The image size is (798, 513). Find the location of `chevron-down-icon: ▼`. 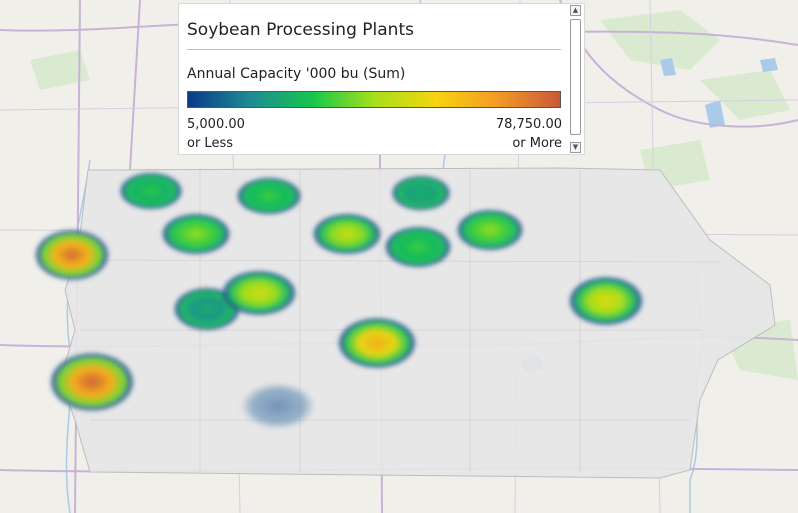

chevron-down-icon: ▼ is located at coordinates (575, 147).